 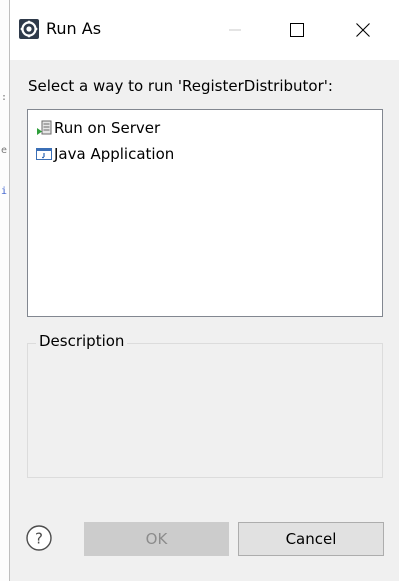 I want to click on close-button, so click(x=363, y=30).